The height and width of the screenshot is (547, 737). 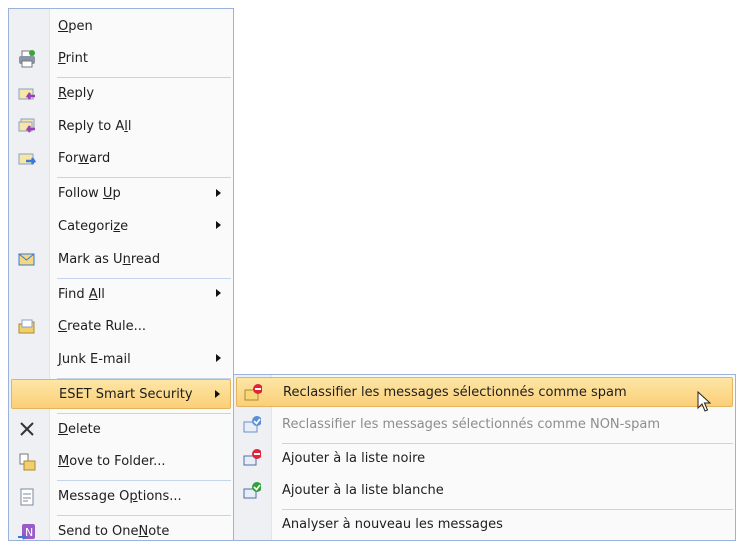 What do you see at coordinates (121, 294) in the screenshot?
I see `menu-item-find-all: Find All` at bounding box center [121, 294].